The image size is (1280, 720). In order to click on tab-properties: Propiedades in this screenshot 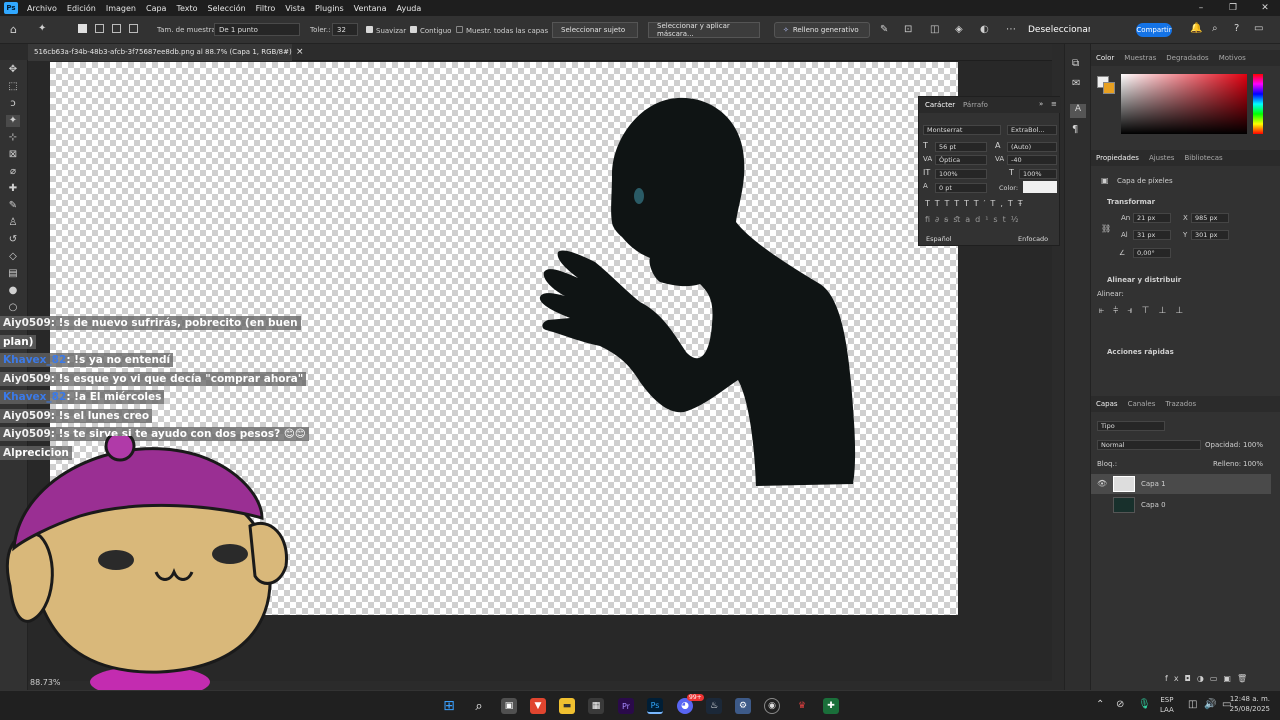, I will do `click(1117, 158)`.